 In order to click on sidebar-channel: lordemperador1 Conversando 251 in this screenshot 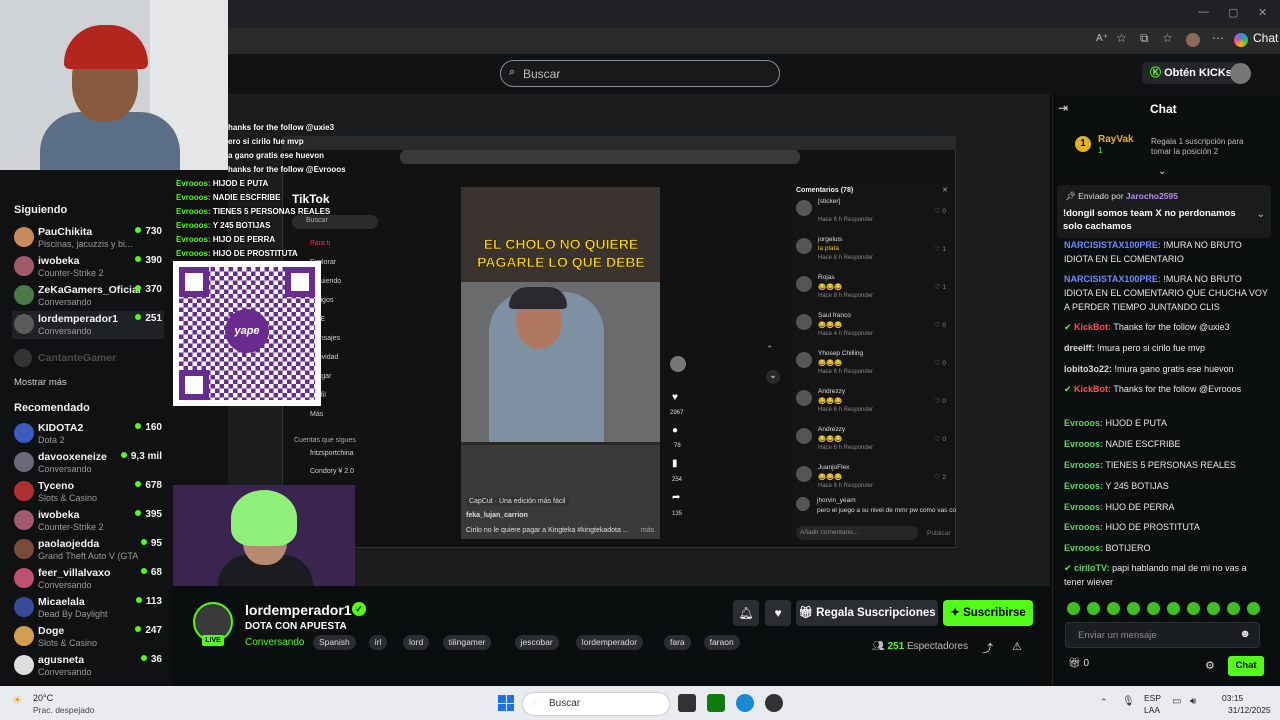, I will do `click(88, 325)`.